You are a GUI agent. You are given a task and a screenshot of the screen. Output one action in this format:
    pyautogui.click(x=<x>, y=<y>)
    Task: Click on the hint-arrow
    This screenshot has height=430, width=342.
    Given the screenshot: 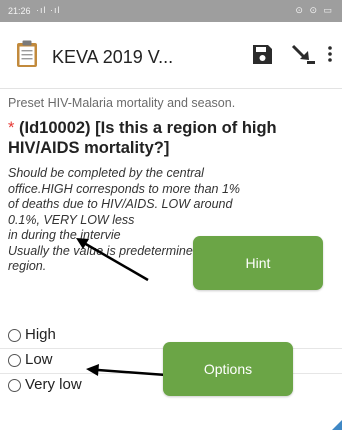 What is the action you would take?
    pyautogui.click(x=116, y=261)
    